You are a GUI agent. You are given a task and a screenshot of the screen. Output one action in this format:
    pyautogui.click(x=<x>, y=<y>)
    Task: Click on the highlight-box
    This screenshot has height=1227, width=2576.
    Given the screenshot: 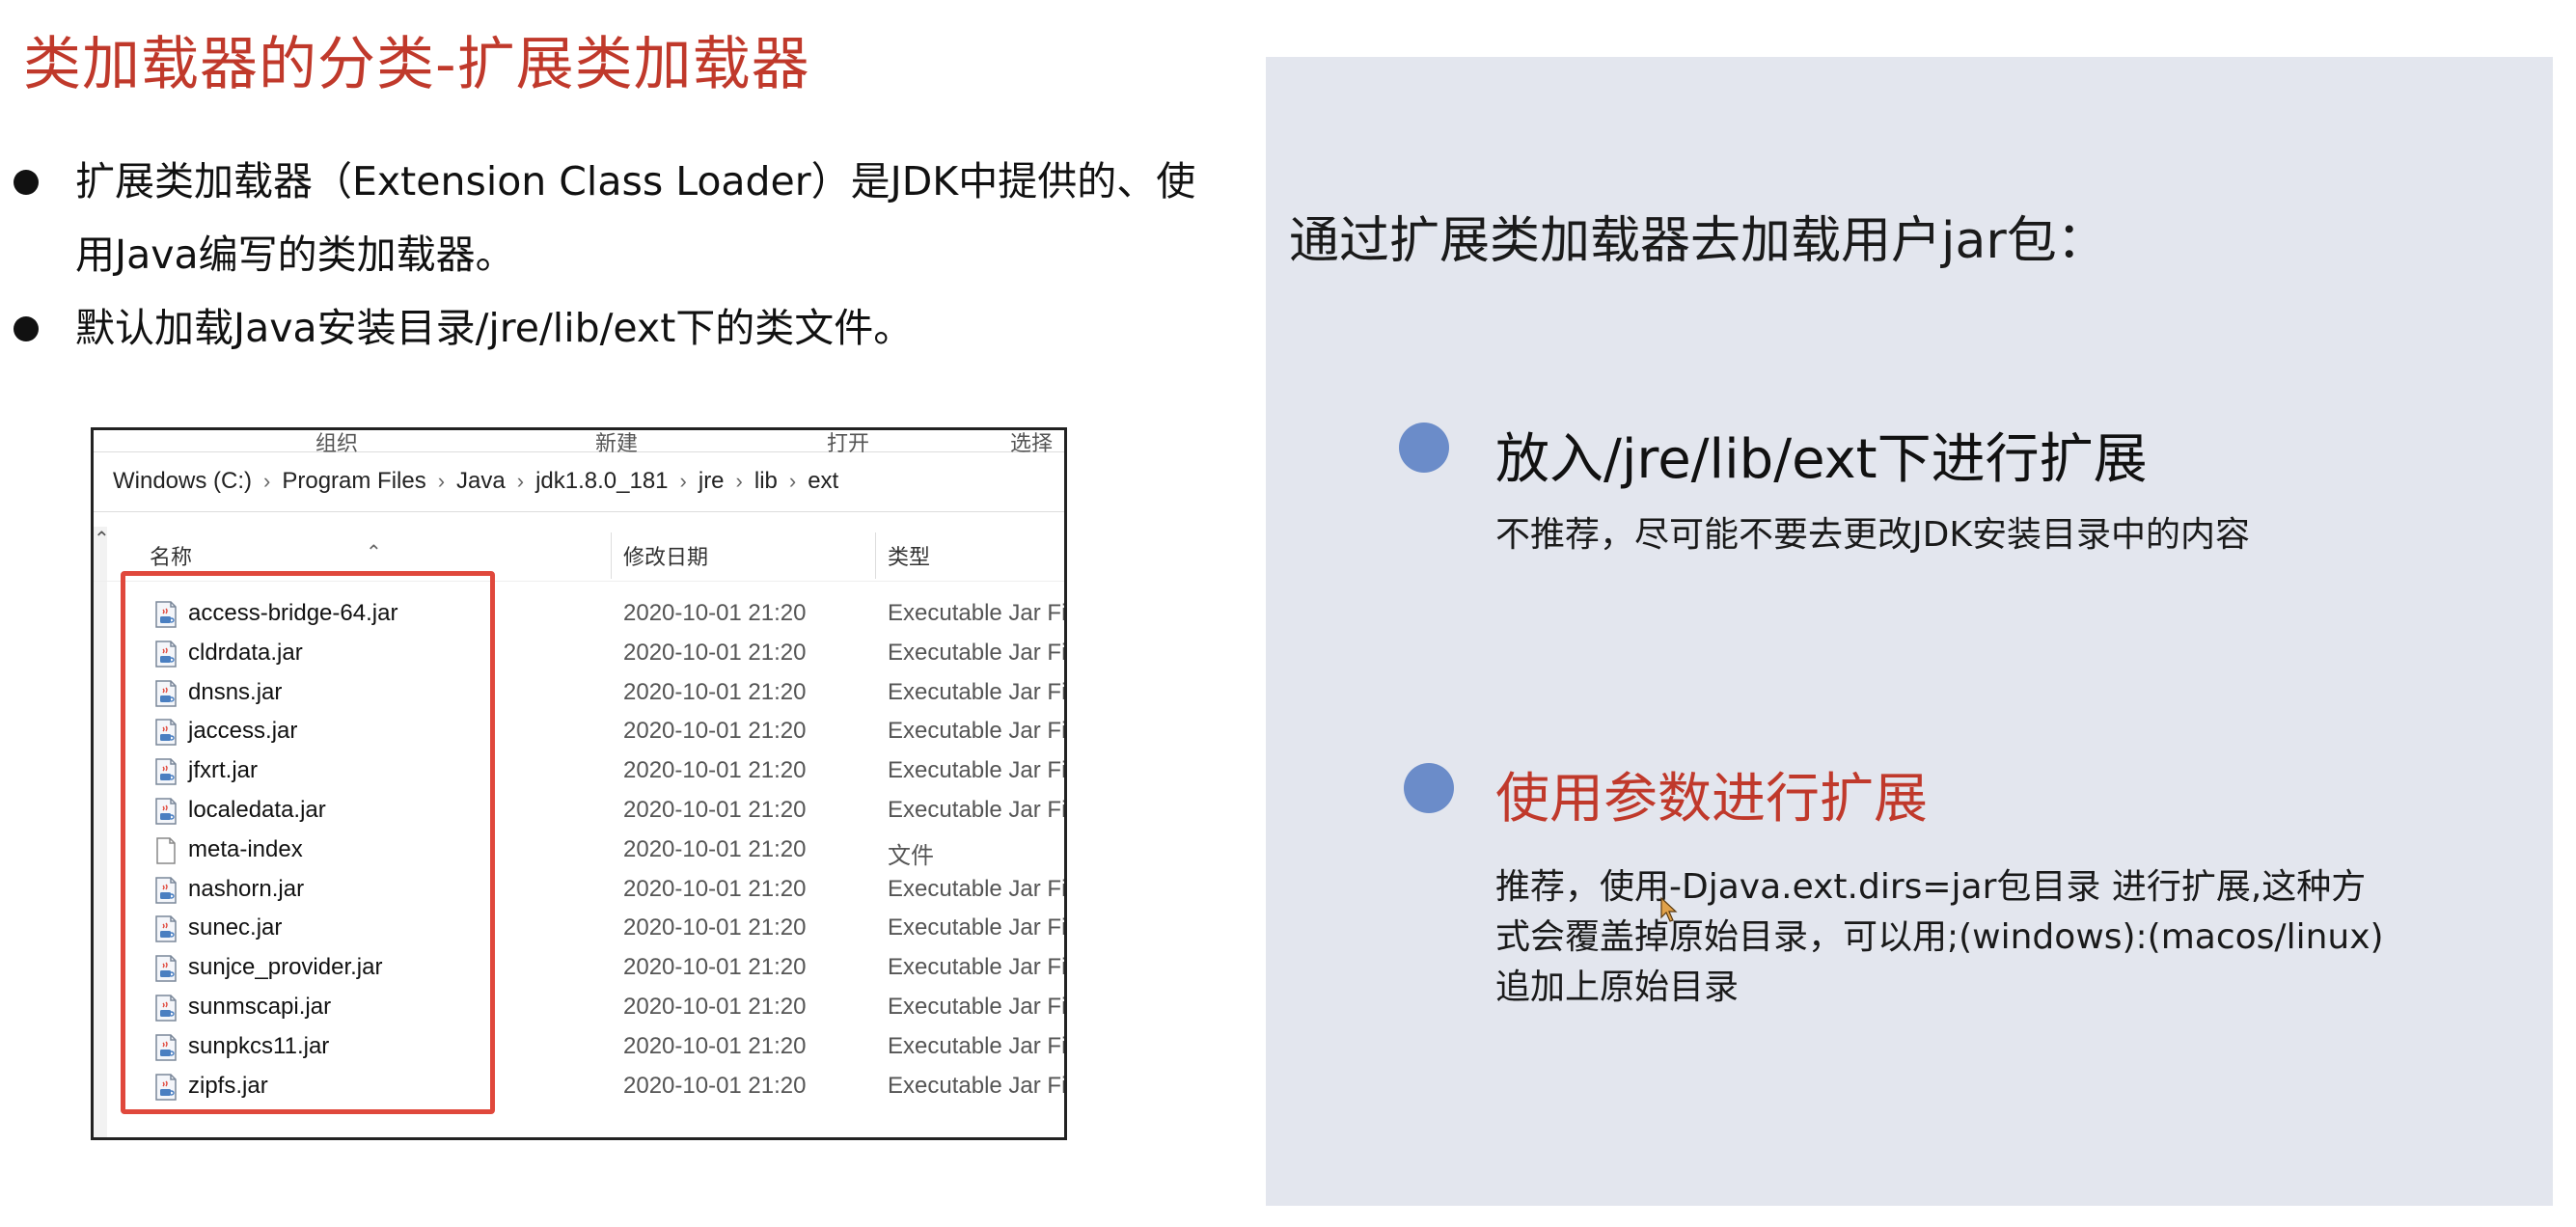 What is the action you would take?
    pyautogui.click(x=308, y=842)
    